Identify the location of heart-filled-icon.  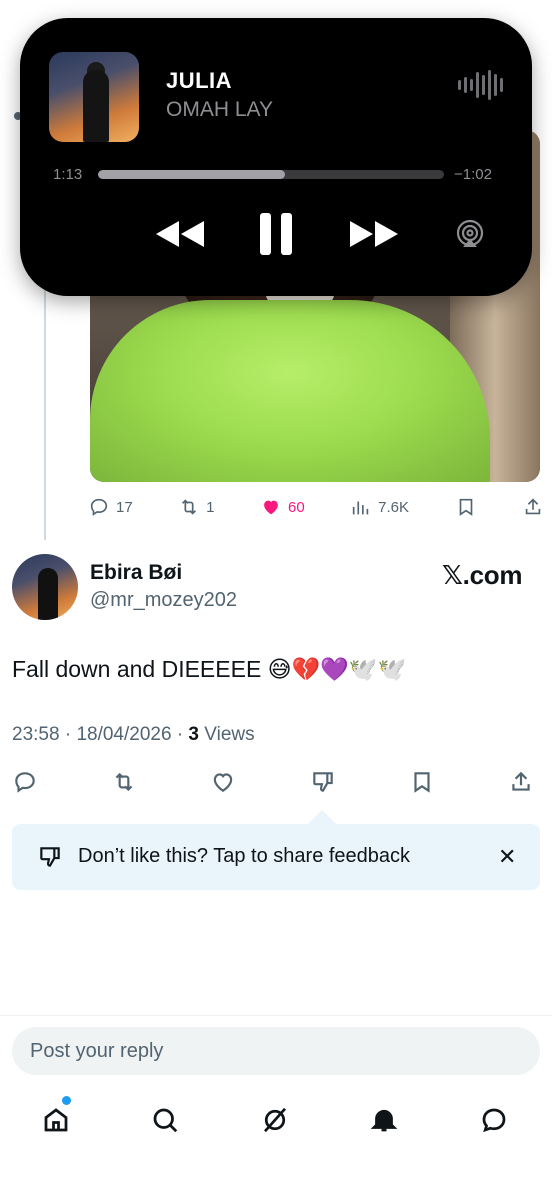
(271, 507).